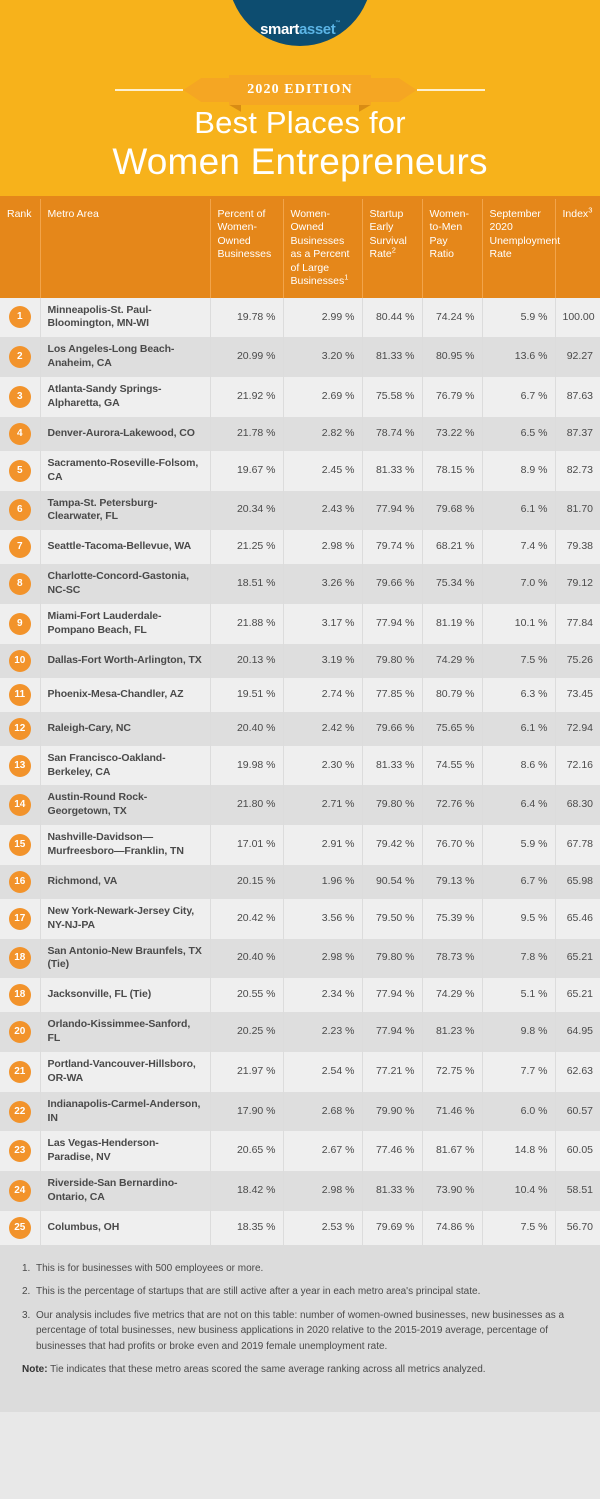 The height and width of the screenshot is (1499, 600). I want to click on percent-women-owned-cell: 18.42 %, so click(247, 1191).